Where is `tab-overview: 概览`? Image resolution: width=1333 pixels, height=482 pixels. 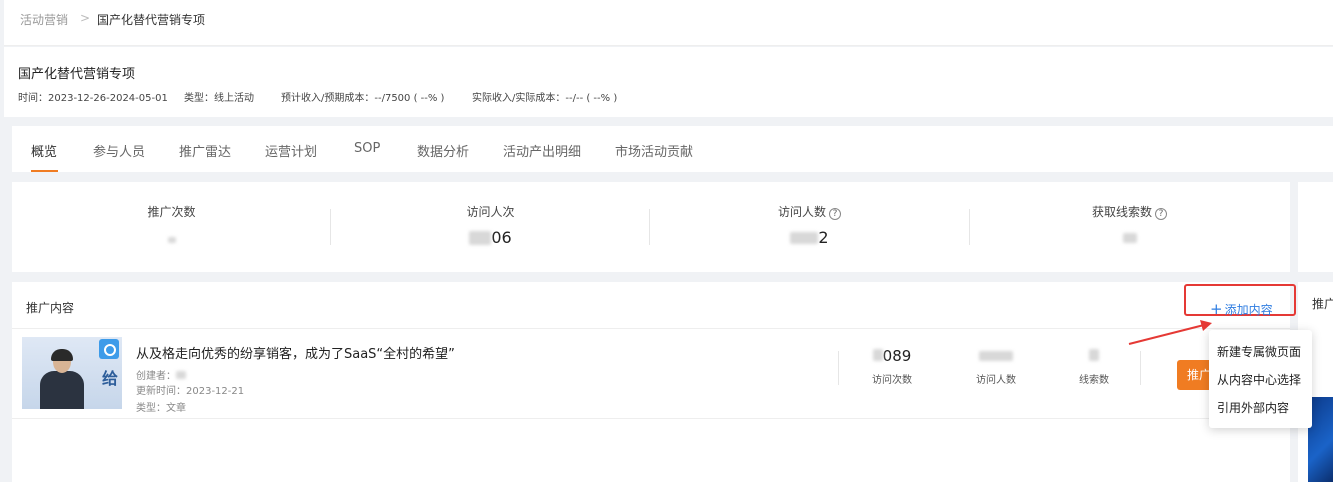 tab-overview: 概览 is located at coordinates (44, 150).